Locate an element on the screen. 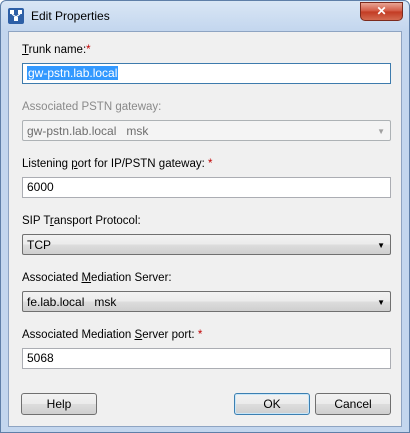 The height and width of the screenshot is (433, 410). trunk-name-label: Trunk name:* is located at coordinates (56, 50).